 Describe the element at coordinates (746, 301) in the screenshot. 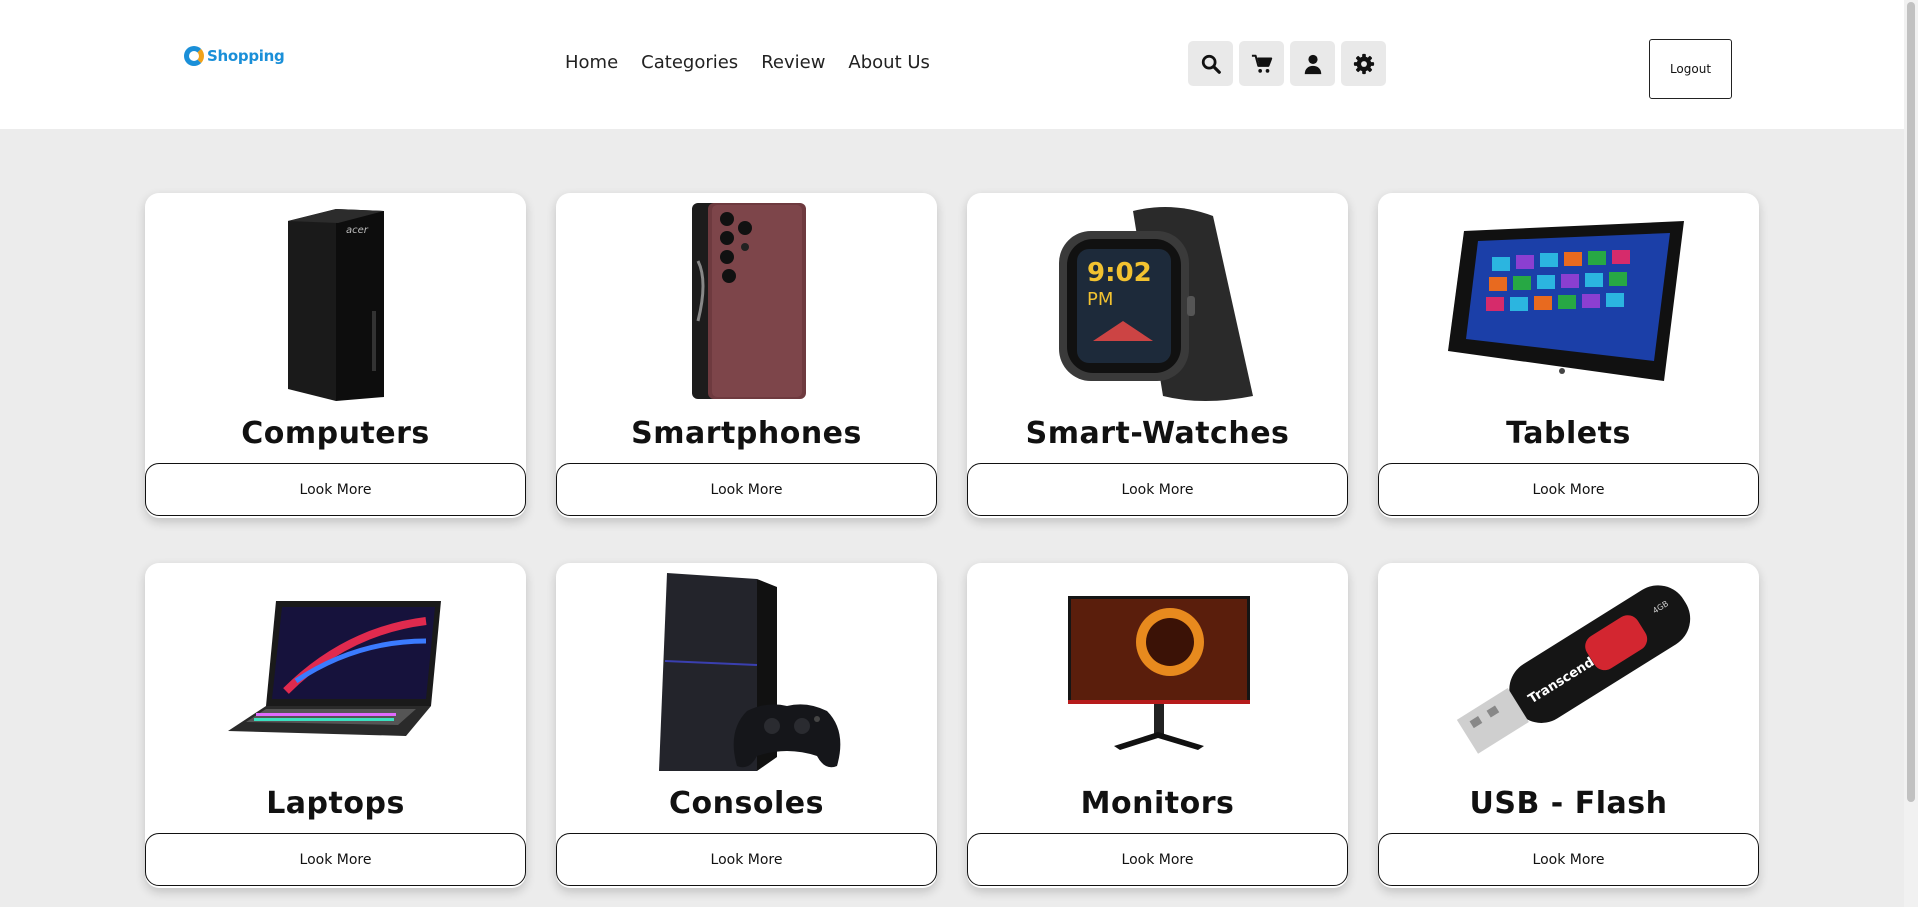

I see `smartphone-image` at that location.